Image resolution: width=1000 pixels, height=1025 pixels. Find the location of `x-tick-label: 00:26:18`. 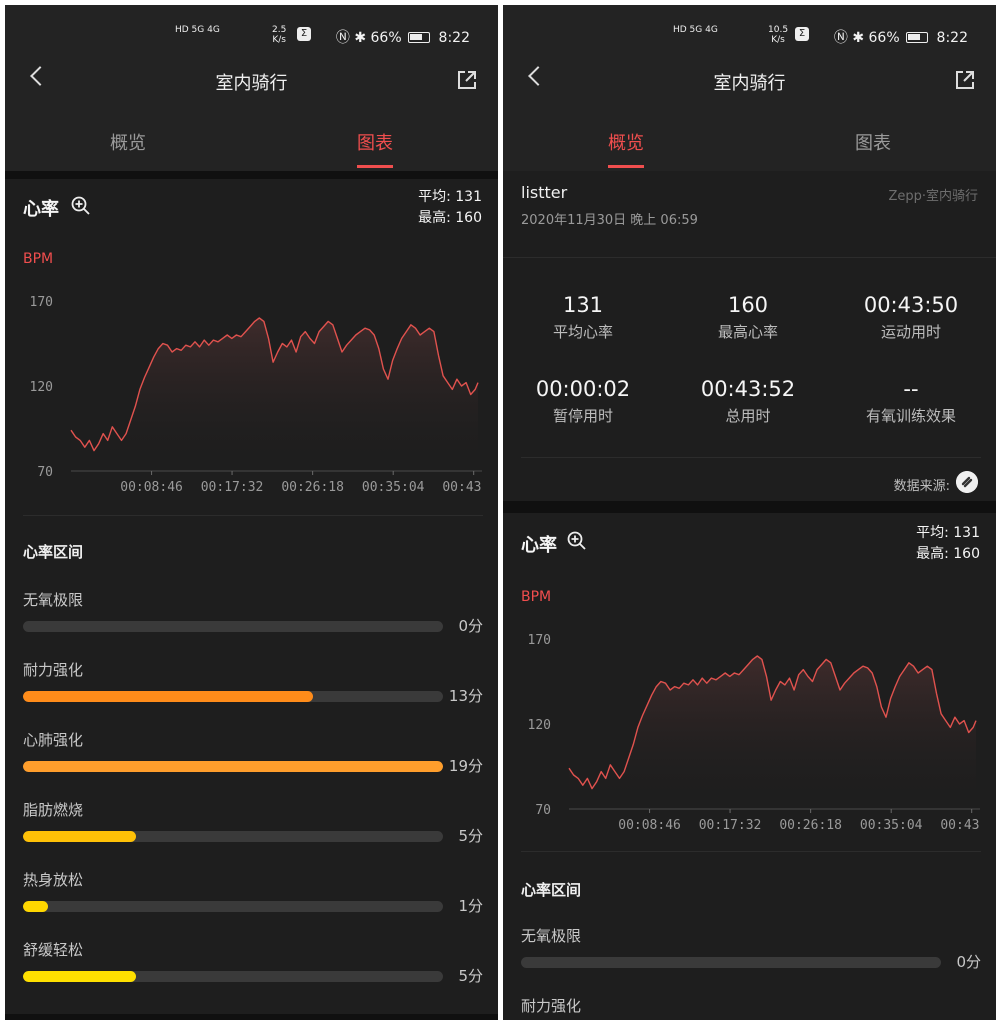

x-tick-label: 00:26:18 is located at coordinates (810, 825).